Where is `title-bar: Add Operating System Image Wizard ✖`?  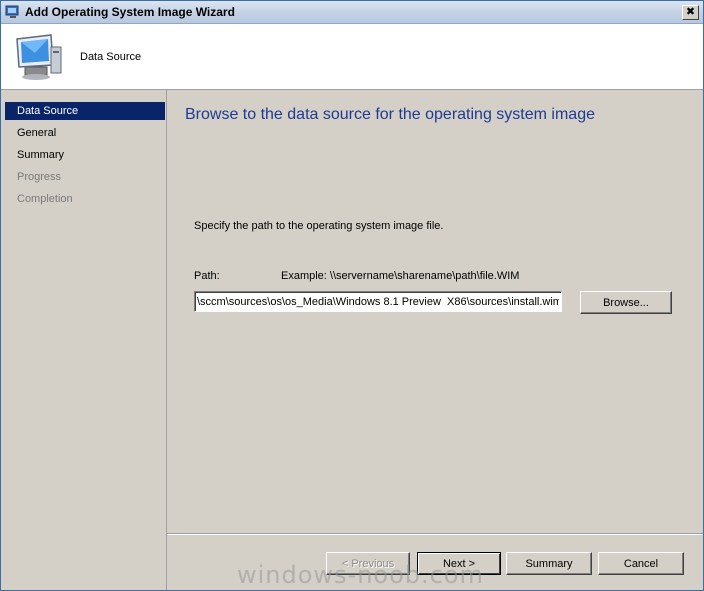
title-bar: Add Operating System Image Wizard ✖ is located at coordinates (352, 12).